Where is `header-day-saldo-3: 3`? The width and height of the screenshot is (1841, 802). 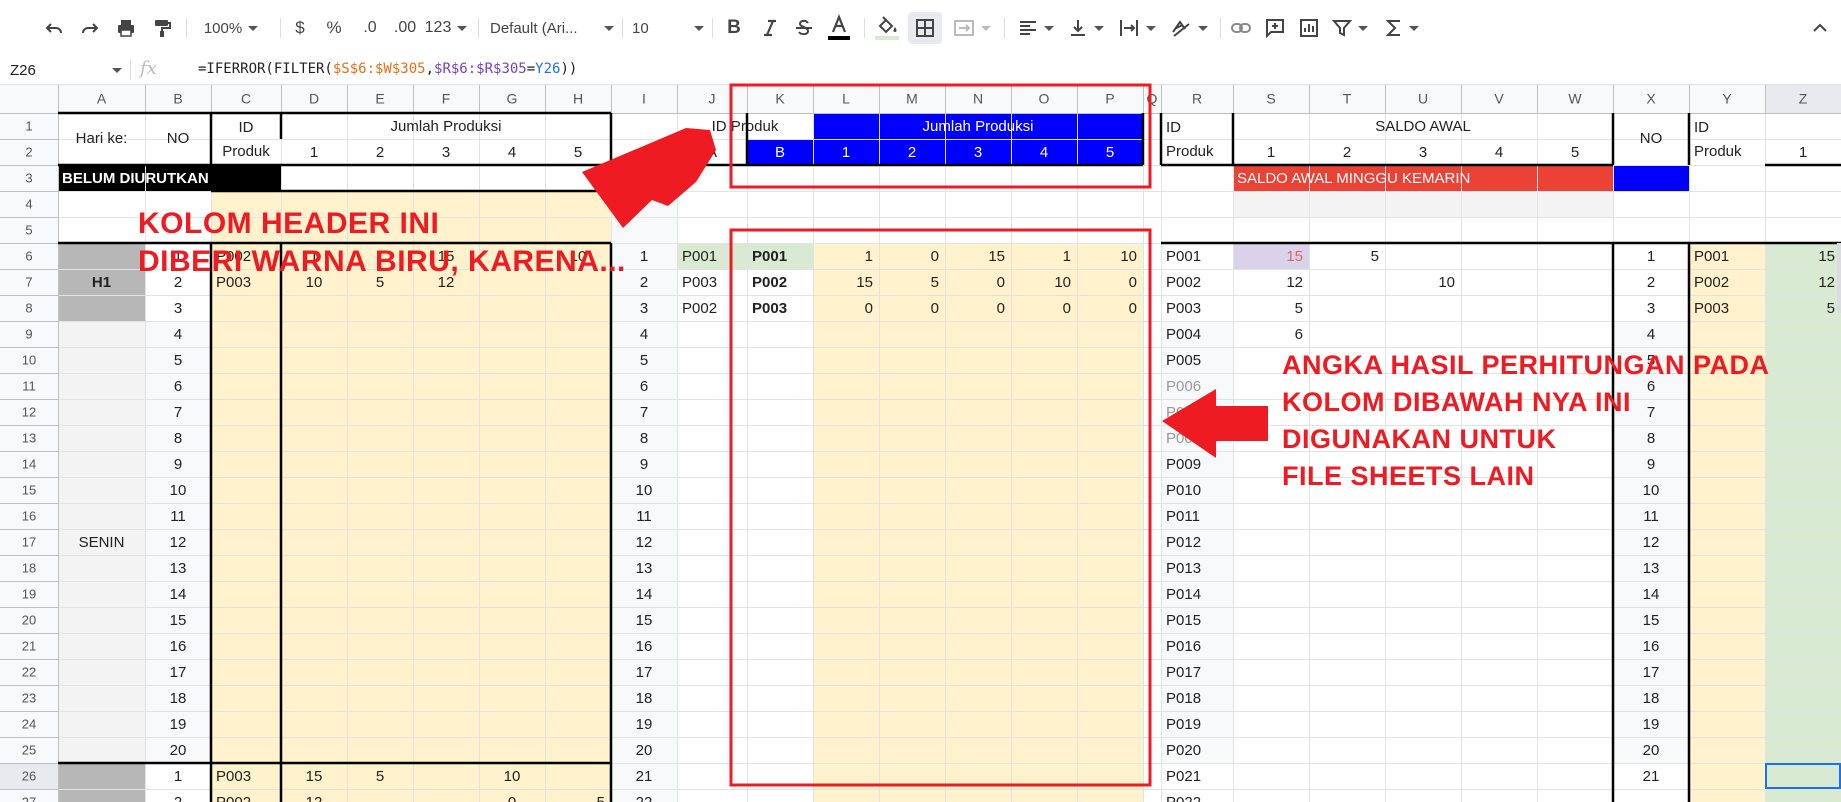 header-day-saldo-3: 3 is located at coordinates (1423, 152).